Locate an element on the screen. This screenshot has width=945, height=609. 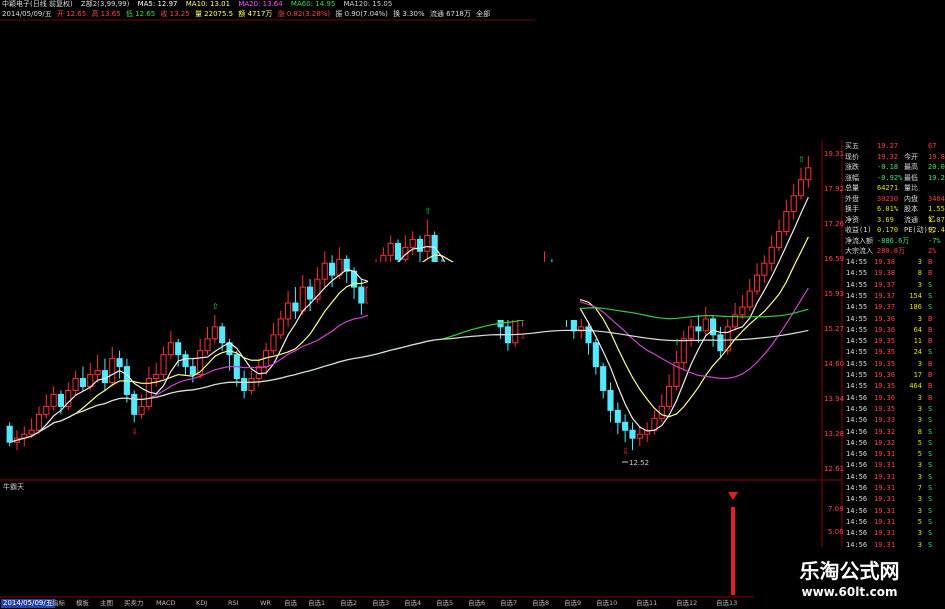
trade-price: 19.37 is located at coordinates (885, 295).